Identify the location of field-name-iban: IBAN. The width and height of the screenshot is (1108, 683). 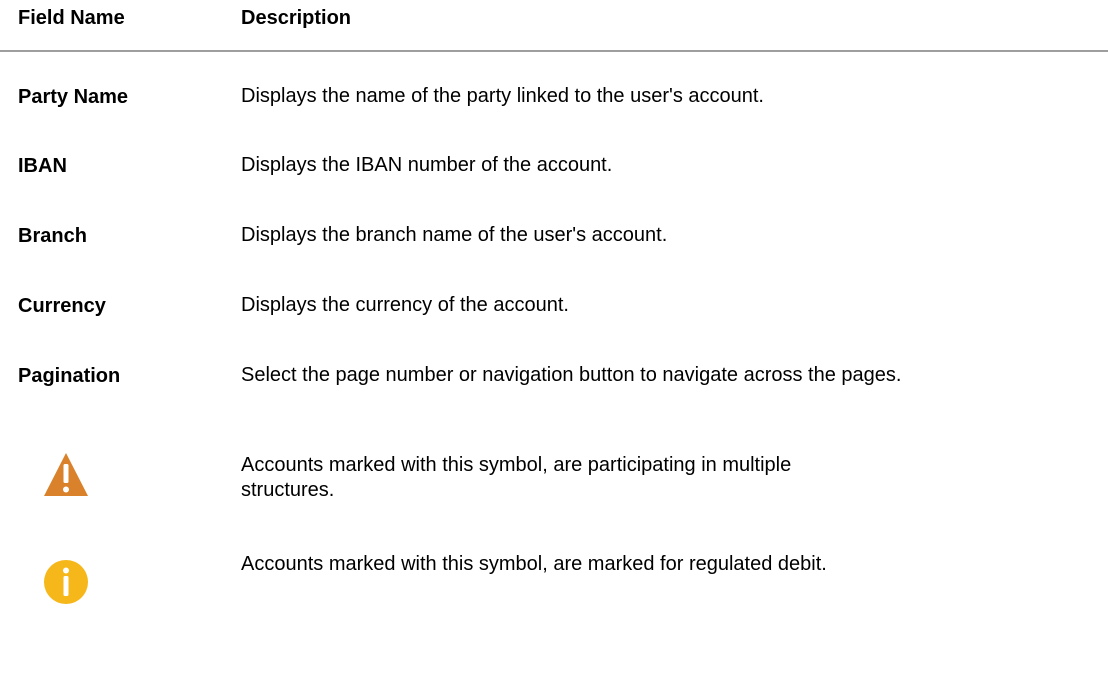
(42, 166).